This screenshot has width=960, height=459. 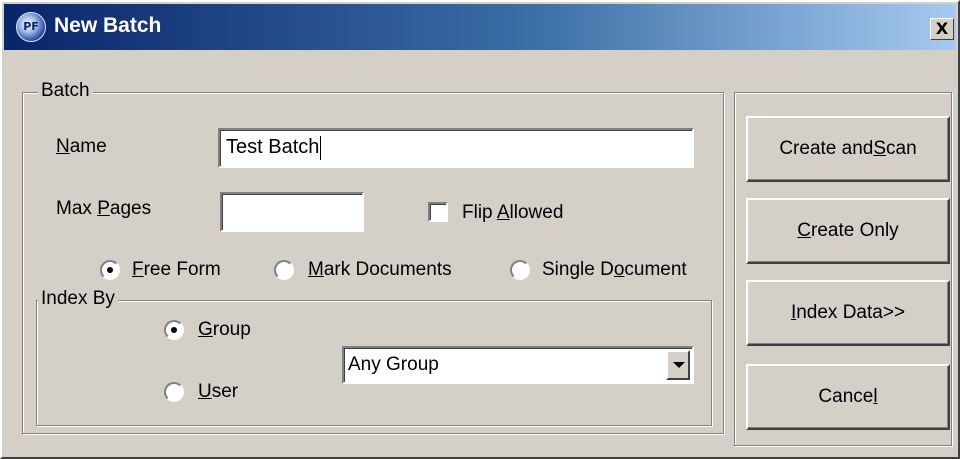 I want to click on user-radio, so click(x=174, y=392).